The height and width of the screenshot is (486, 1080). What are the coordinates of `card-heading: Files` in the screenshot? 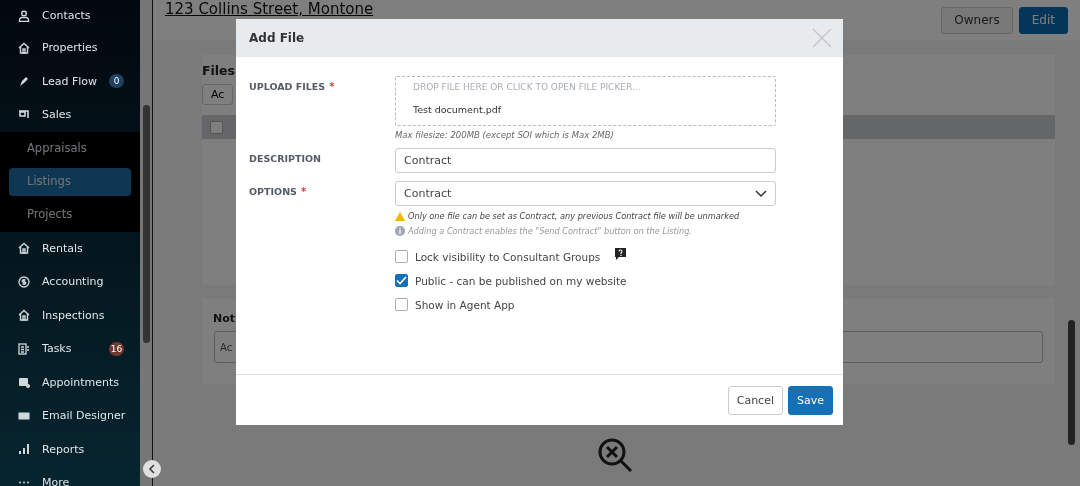 It's located at (219, 70).